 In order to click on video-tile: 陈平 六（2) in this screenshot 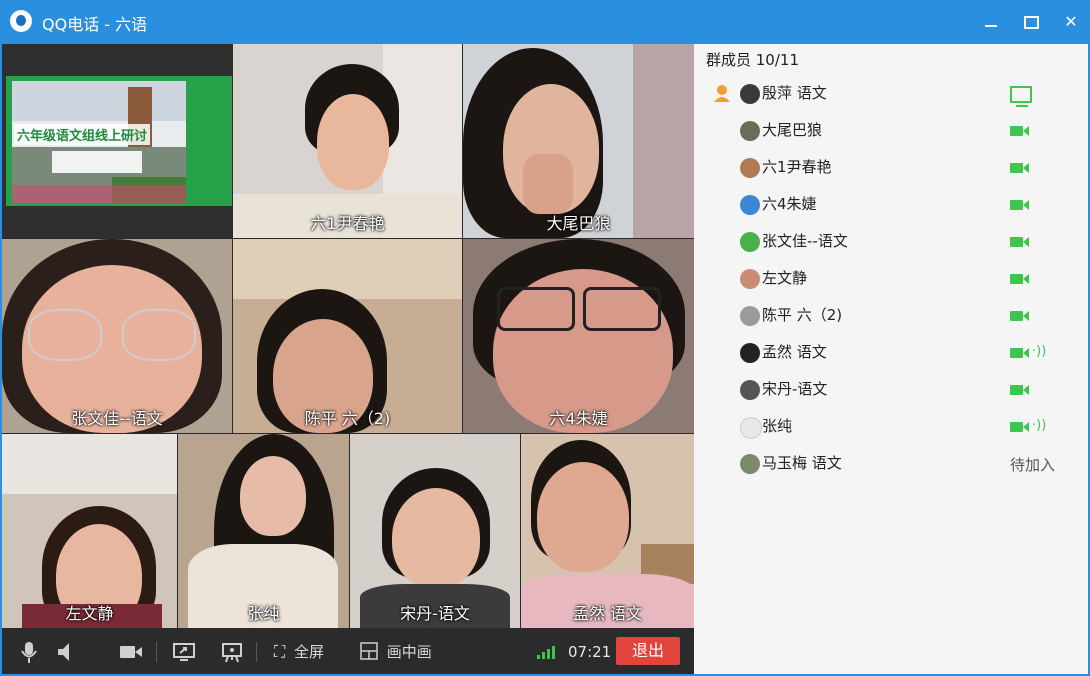, I will do `click(347, 336)`.